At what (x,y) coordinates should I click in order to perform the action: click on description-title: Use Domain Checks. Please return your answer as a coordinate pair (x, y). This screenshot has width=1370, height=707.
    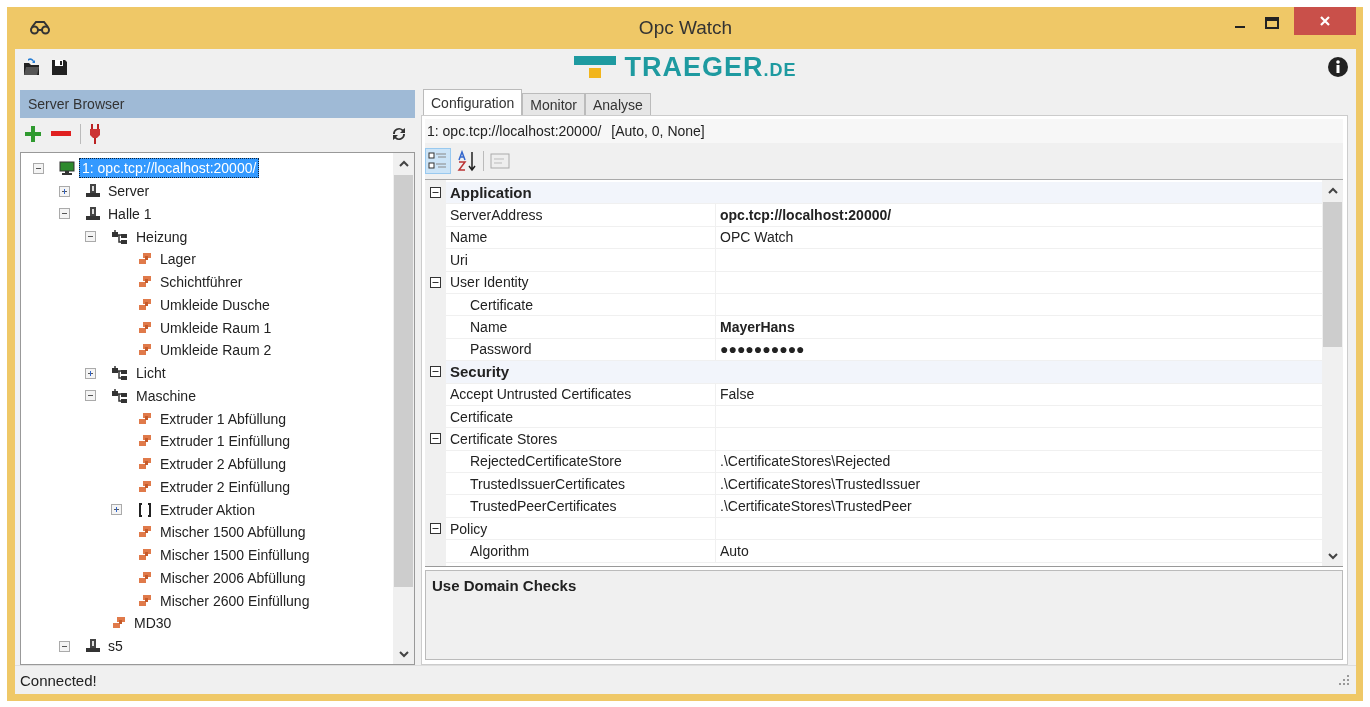
    Looking at the image, I should click on (504, 585).